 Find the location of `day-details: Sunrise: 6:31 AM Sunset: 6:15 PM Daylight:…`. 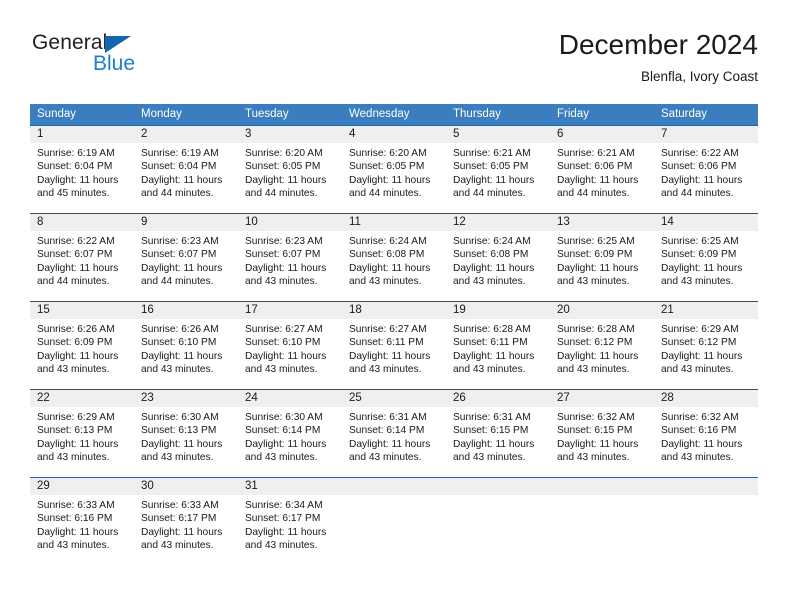

day-details: Sunrise: 6:31 AM Sunset: 6:15 PM Daylight:… is located at coordinates (498, 436).